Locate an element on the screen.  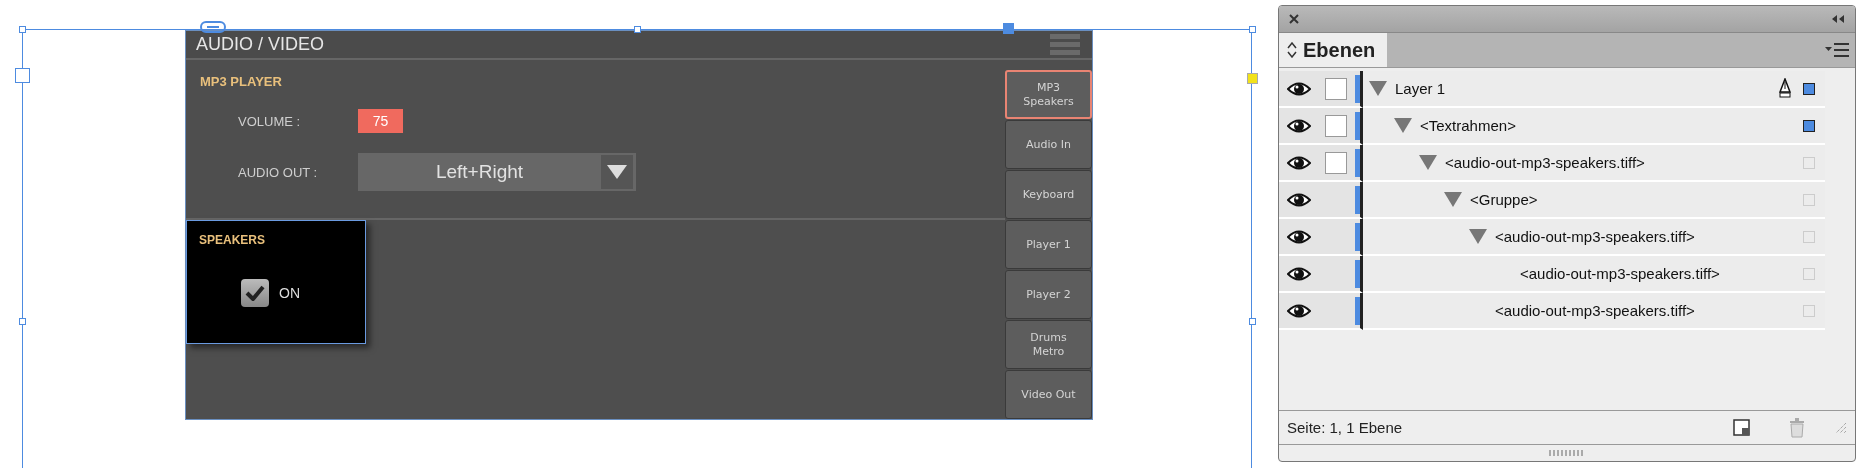
panel-tab: Ebenen is located at coordinates (1333, 50).